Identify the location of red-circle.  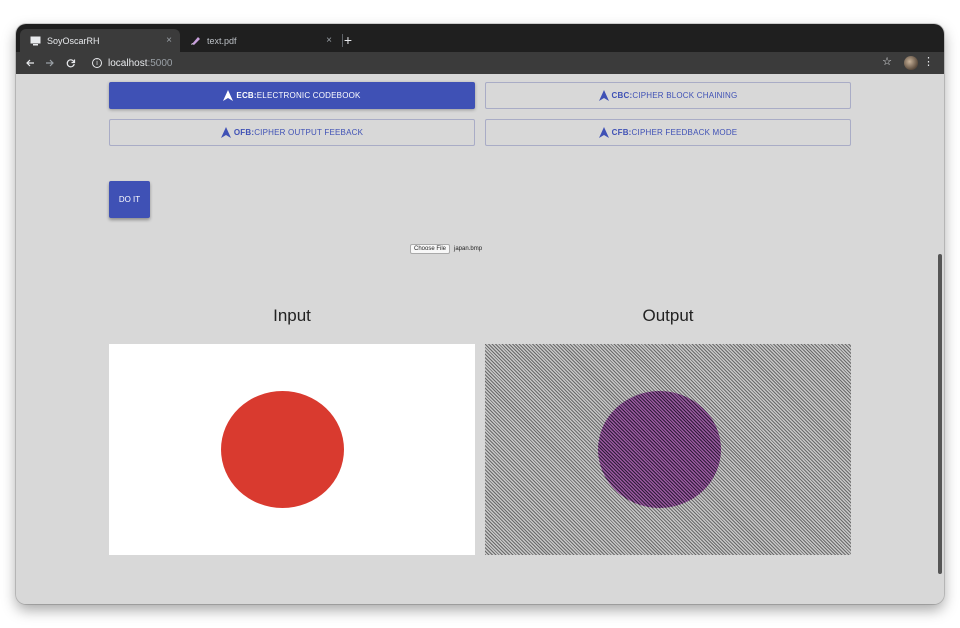
(282, 449).